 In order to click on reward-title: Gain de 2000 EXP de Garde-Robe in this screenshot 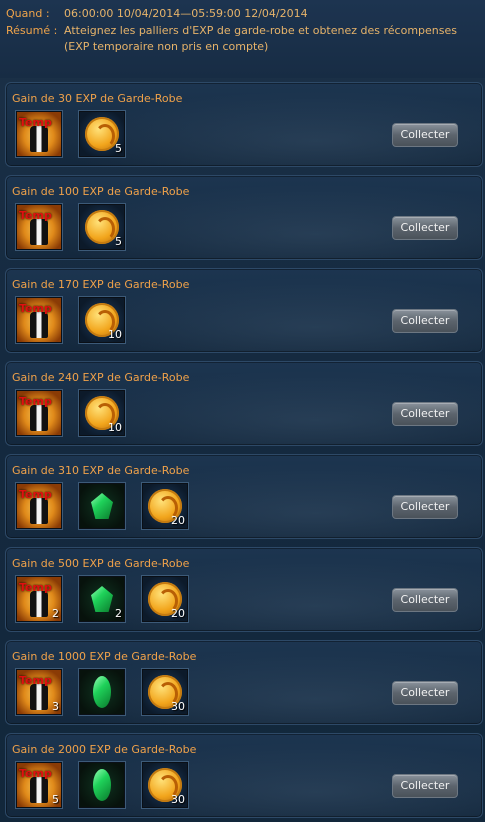, I will do `click(104, 749)`.